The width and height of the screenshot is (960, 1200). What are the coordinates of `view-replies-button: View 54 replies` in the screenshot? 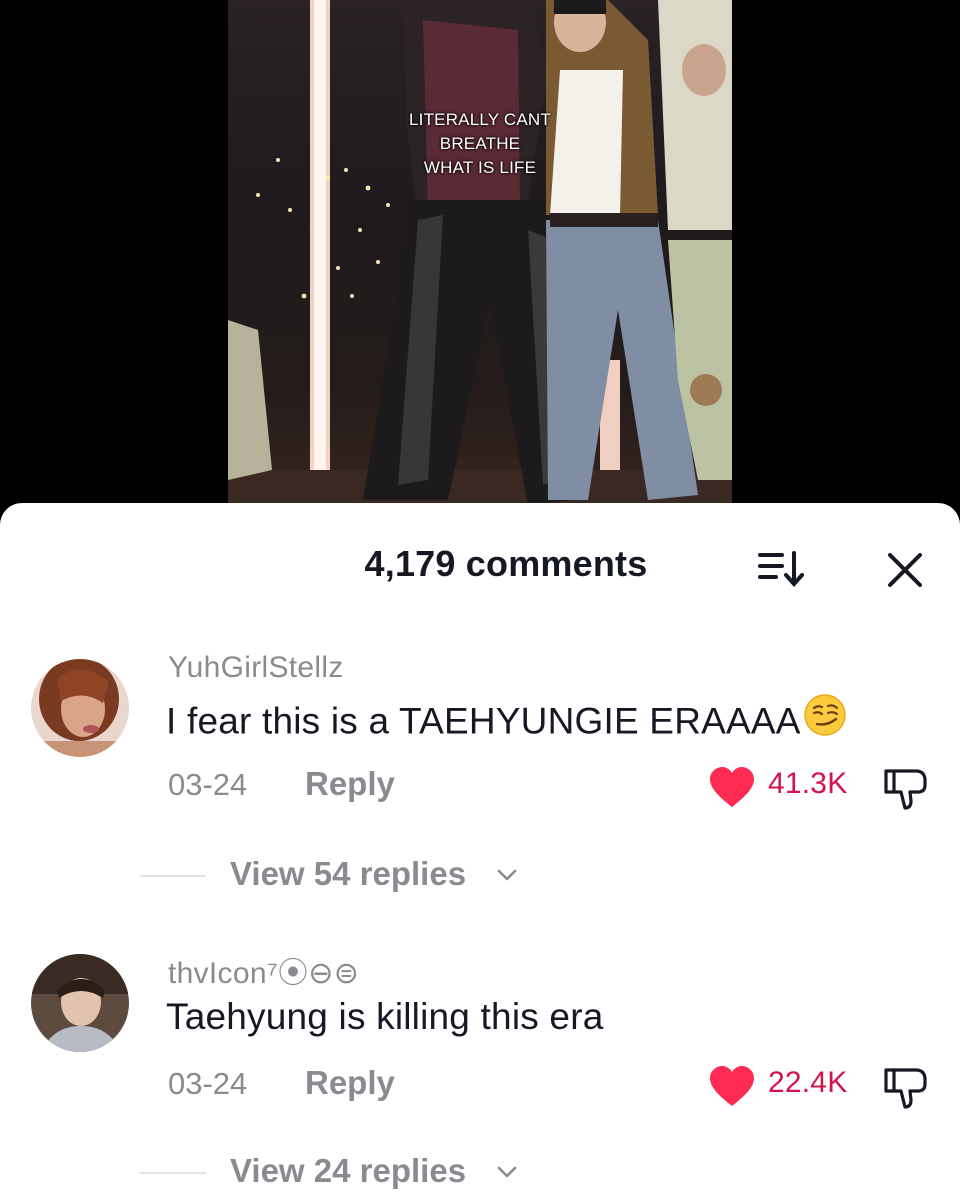 It's located at (340, 875).